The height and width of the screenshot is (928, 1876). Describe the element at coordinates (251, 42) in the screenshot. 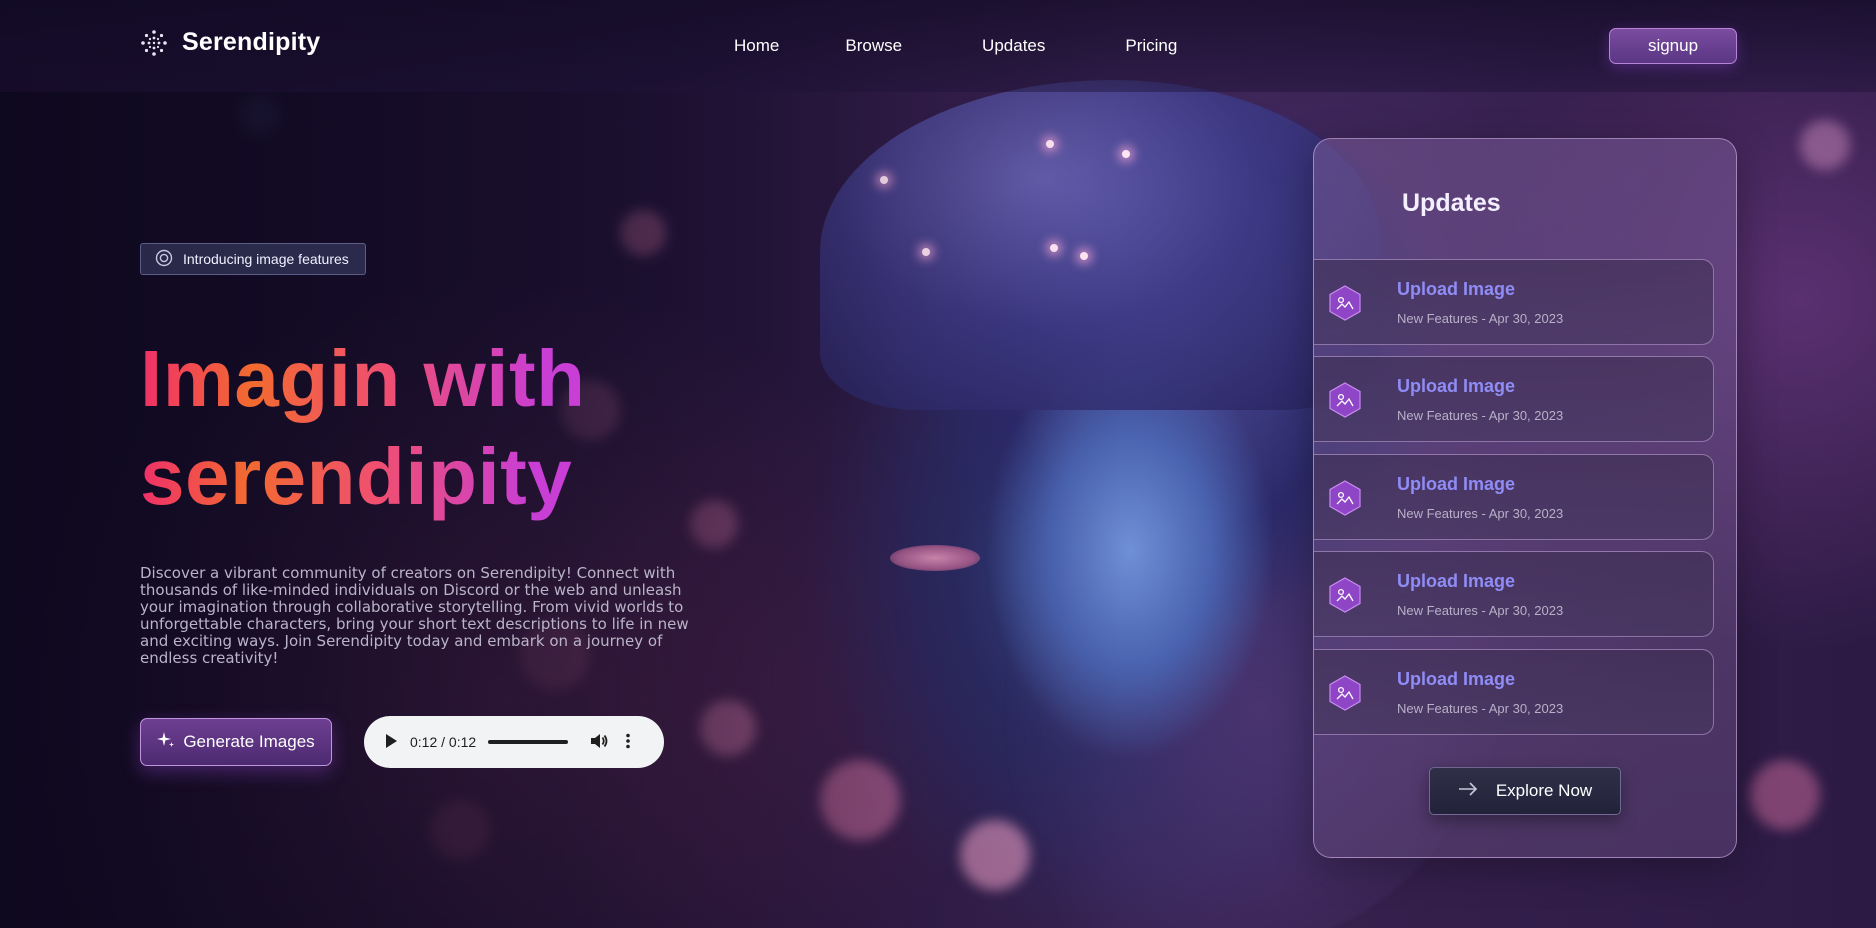

I see `brand-name: Serendipity` at that location.